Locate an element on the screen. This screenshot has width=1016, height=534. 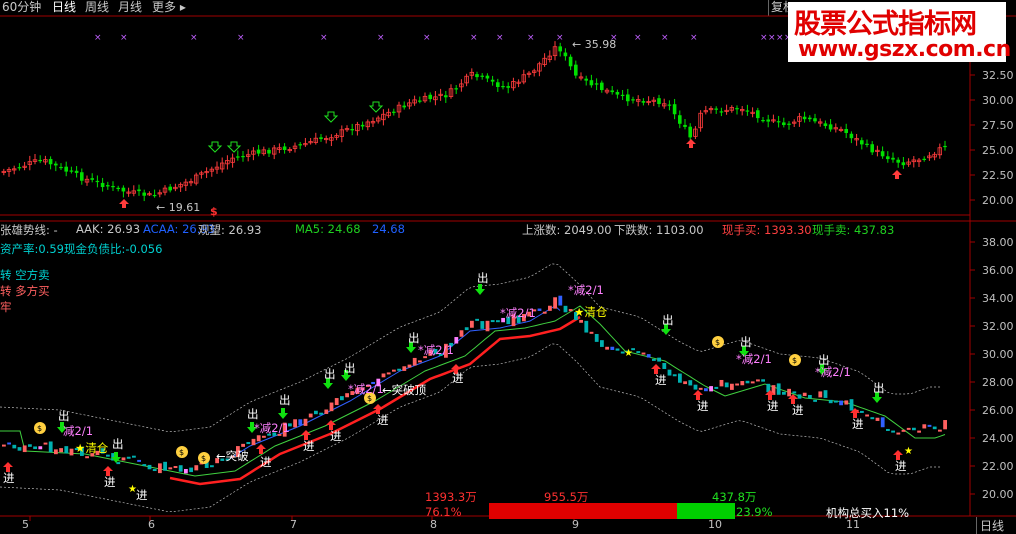
ind-tick: 20.00 is located at coordinates (998, 494).